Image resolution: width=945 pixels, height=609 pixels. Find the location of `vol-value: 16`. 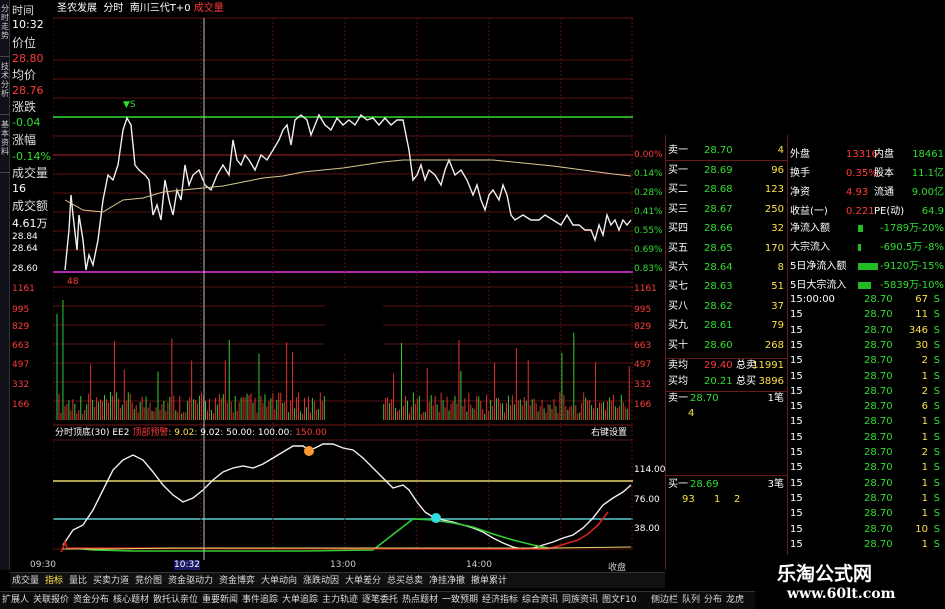

vol-value: 16 is located at coordinates (19, 188).